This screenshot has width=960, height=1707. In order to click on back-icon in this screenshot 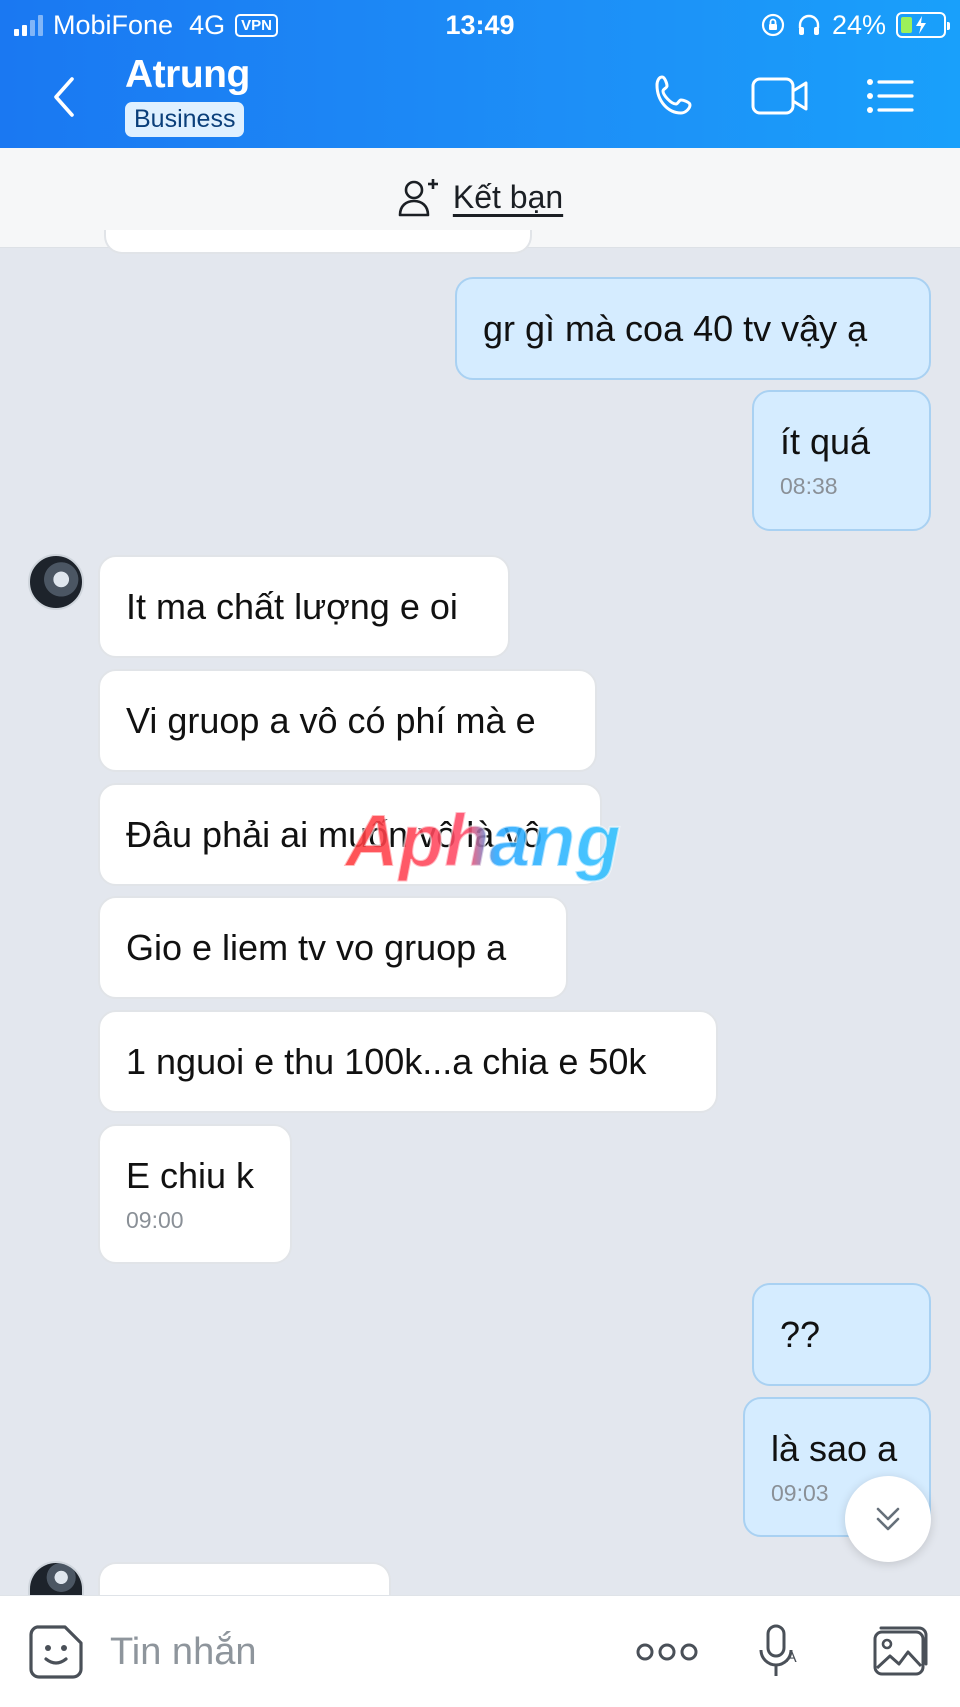, I will do `click(64, 97)`.